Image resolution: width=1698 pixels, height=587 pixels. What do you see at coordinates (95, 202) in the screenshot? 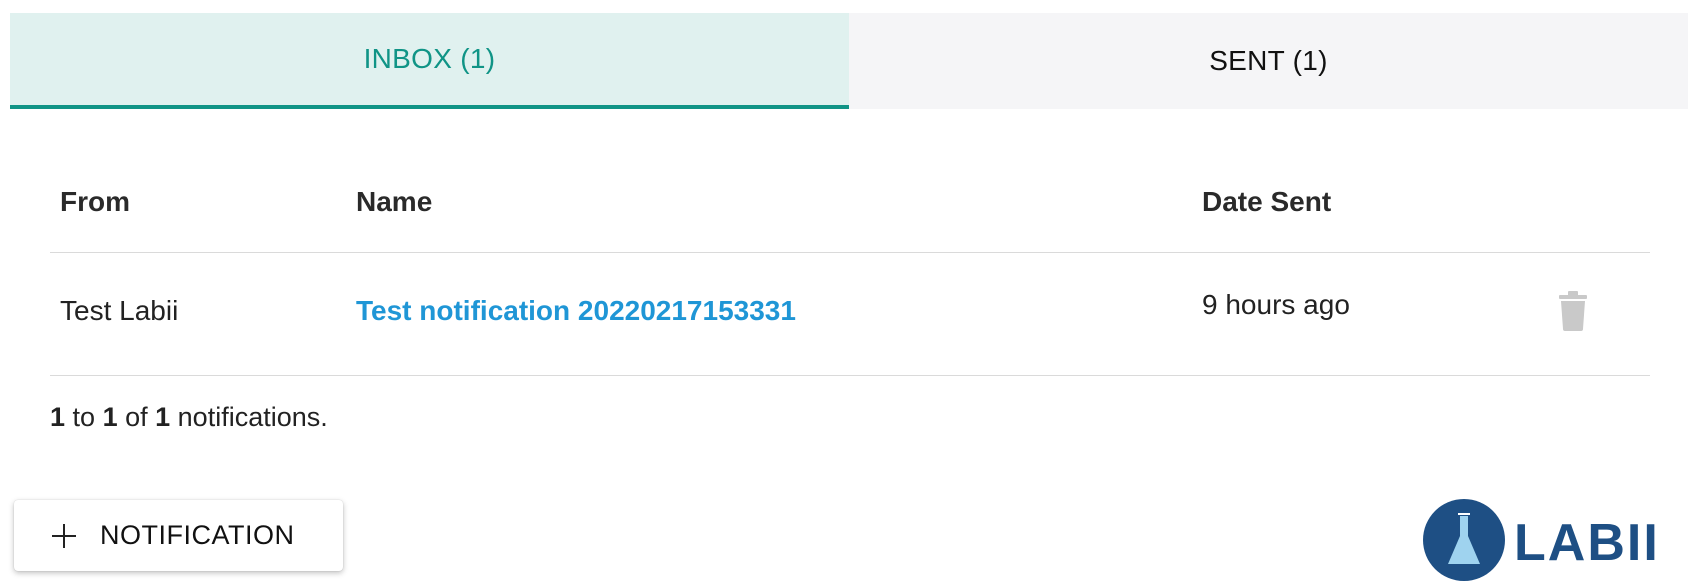
I see `column-header-from: From` at bounding box center [95, 202].